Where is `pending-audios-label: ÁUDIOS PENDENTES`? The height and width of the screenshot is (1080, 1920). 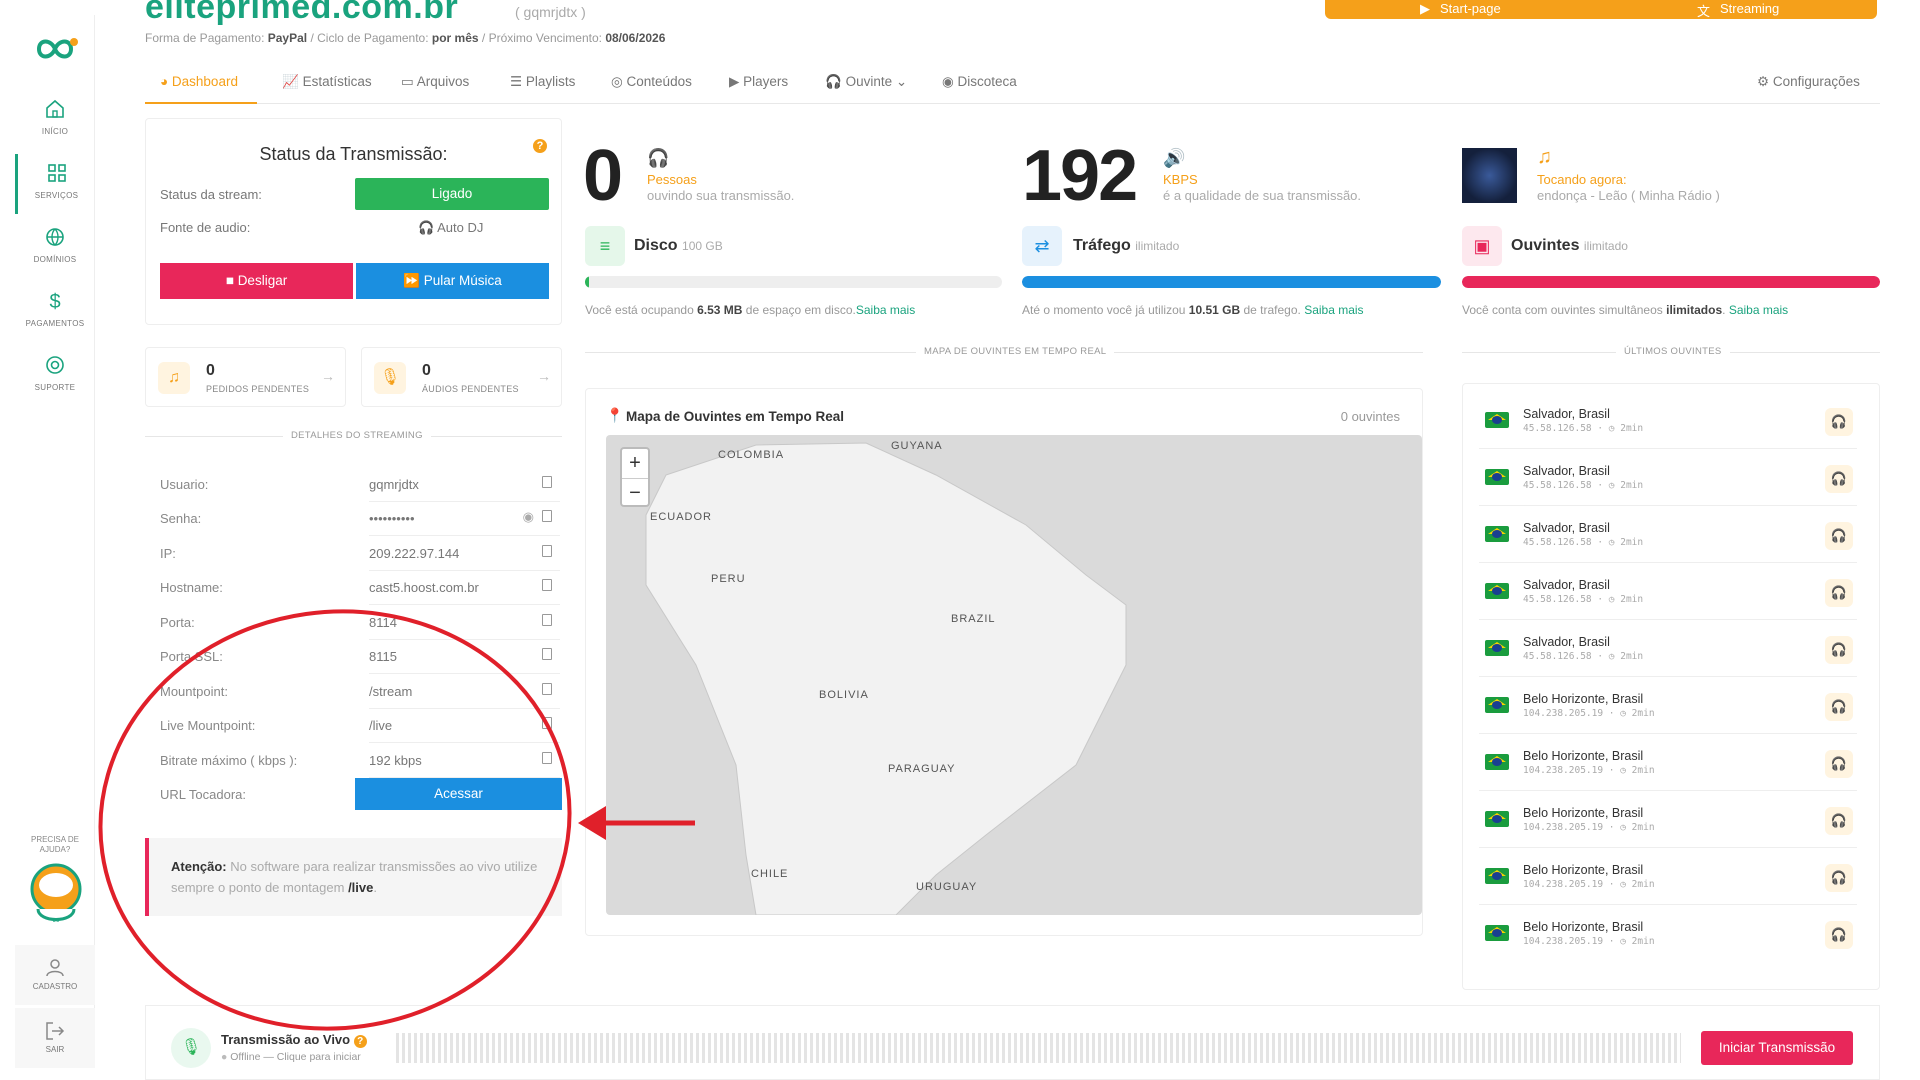
pending-audios-label: ÁUDIOS PENDENTES is located at coordinates (470, 389).